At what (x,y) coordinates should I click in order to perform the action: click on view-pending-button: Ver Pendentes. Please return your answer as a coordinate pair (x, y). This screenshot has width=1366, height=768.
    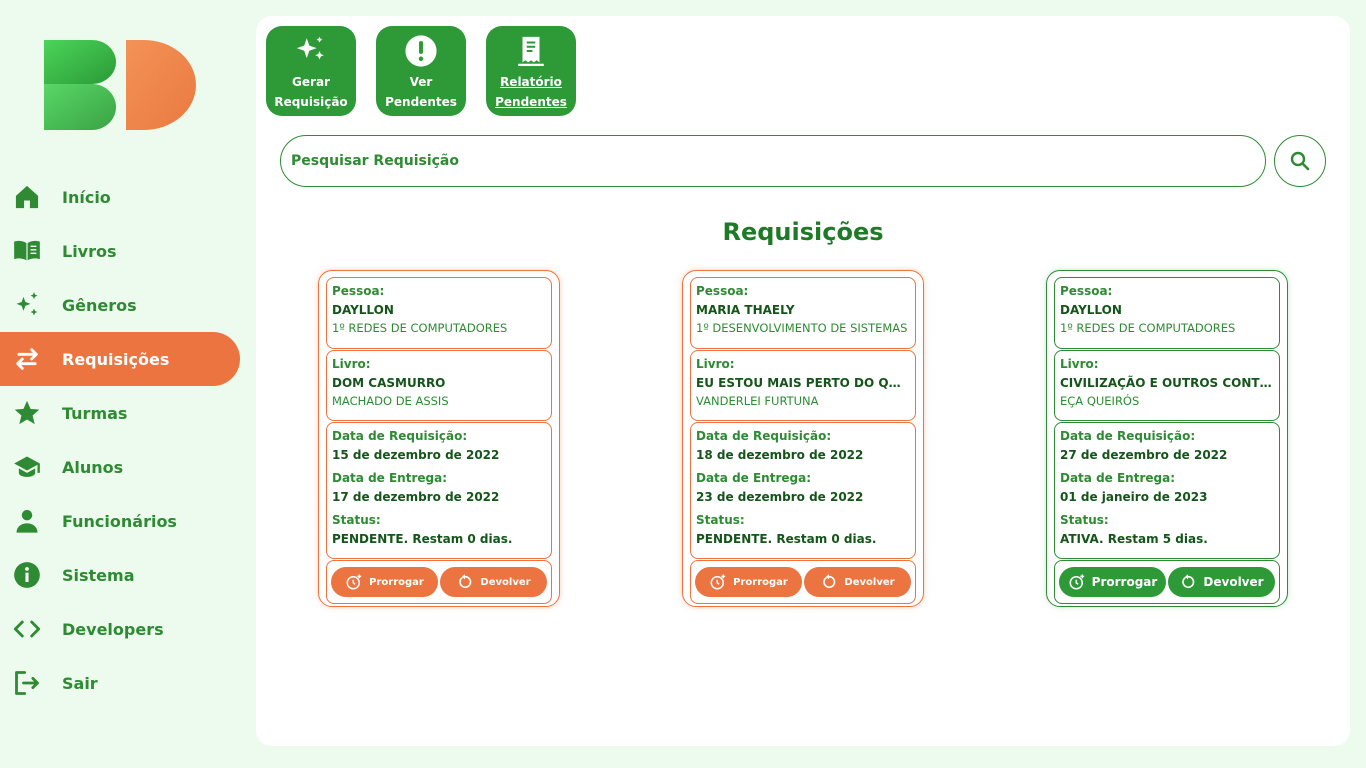
    Looking at the image, I should click on (421, 71).